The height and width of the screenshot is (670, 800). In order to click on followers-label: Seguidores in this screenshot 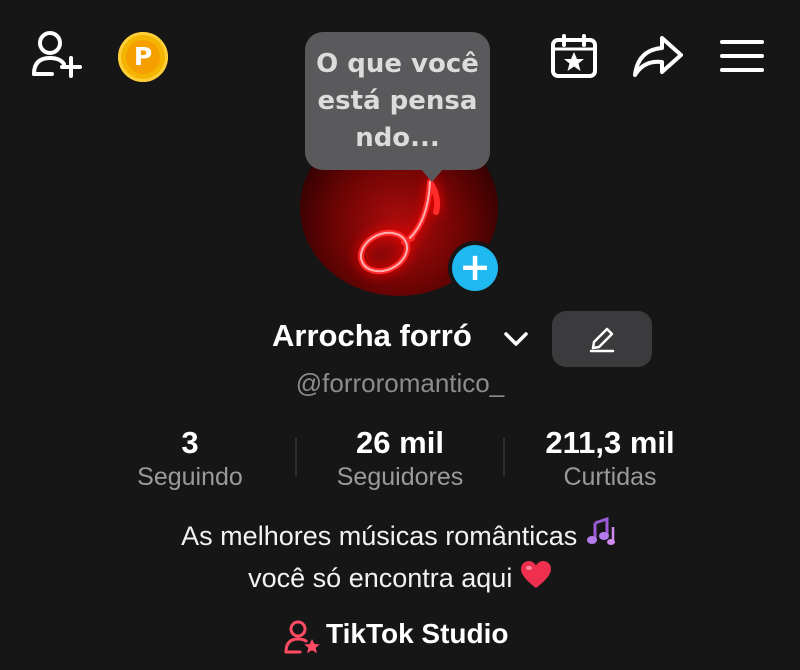, I will do `click(400, 477)`.